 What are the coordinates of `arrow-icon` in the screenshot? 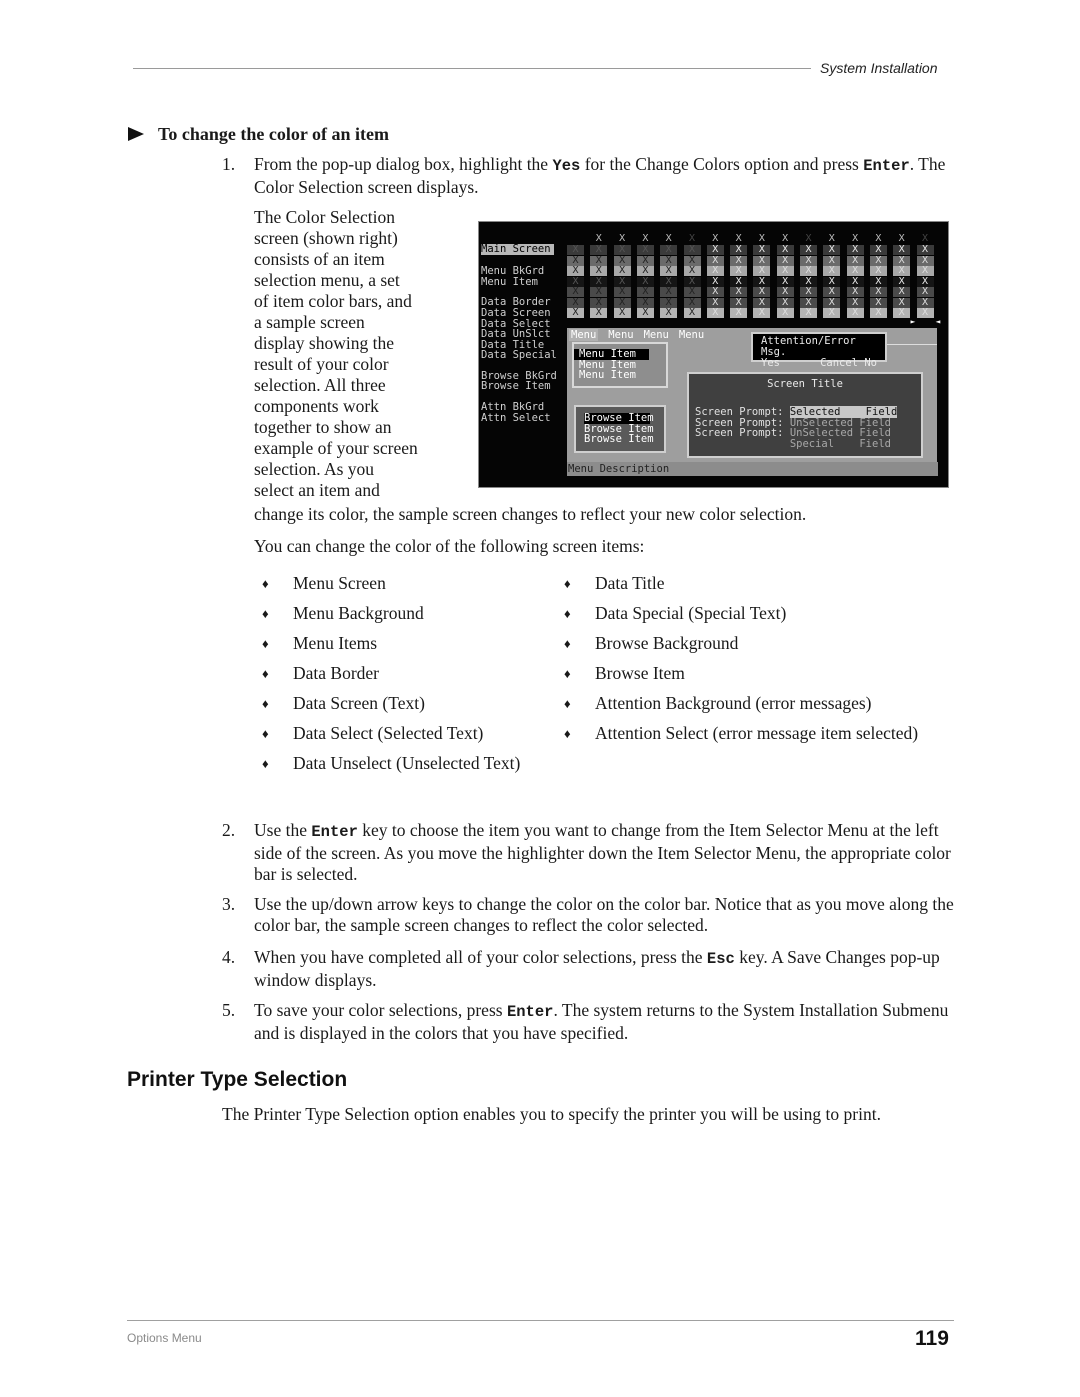 It's located at (136, 134).